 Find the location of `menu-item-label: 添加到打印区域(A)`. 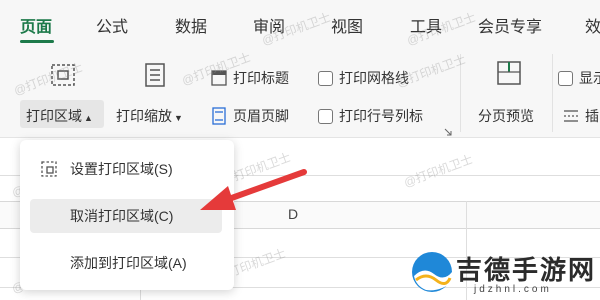

menu-item-label: 添加到打印区域(A) is located at coordinates (128, 263).